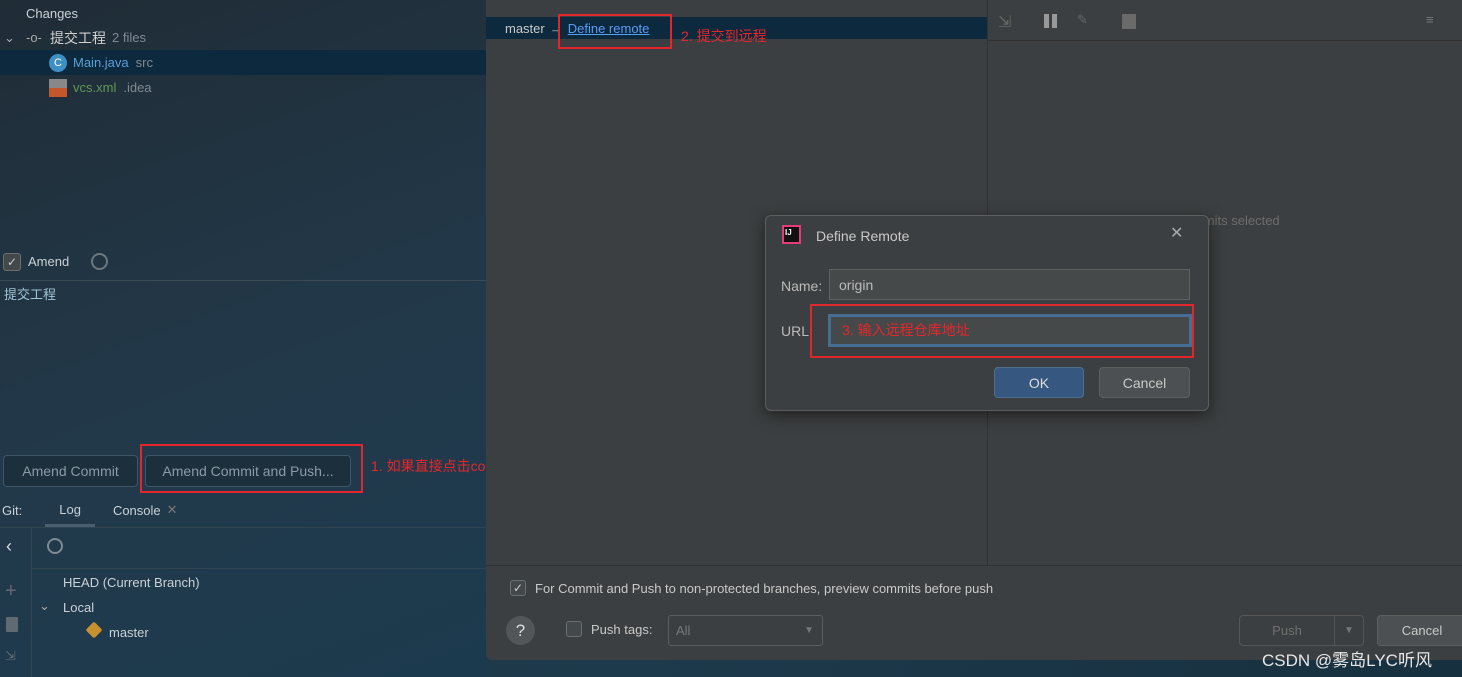 This screenshot has height=677, width=1462. Describe the element at coordinates (745, 630) in the screenshot. I see `push-tags-select: All ▼` at that location.